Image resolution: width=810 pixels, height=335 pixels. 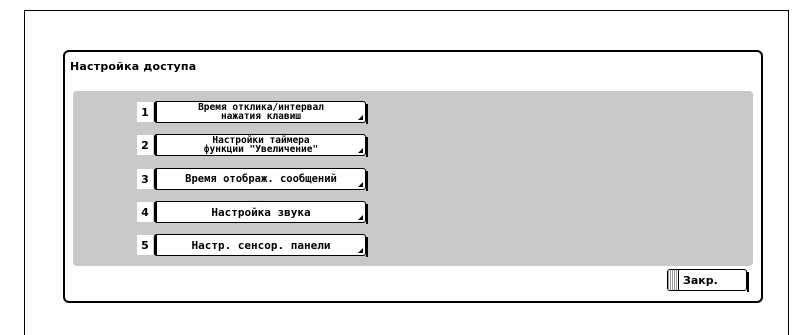 What do you see at coordinates (145, 212) in the screenshot?
I see `menu-number-4: 4` at bounding box center [145, 212].